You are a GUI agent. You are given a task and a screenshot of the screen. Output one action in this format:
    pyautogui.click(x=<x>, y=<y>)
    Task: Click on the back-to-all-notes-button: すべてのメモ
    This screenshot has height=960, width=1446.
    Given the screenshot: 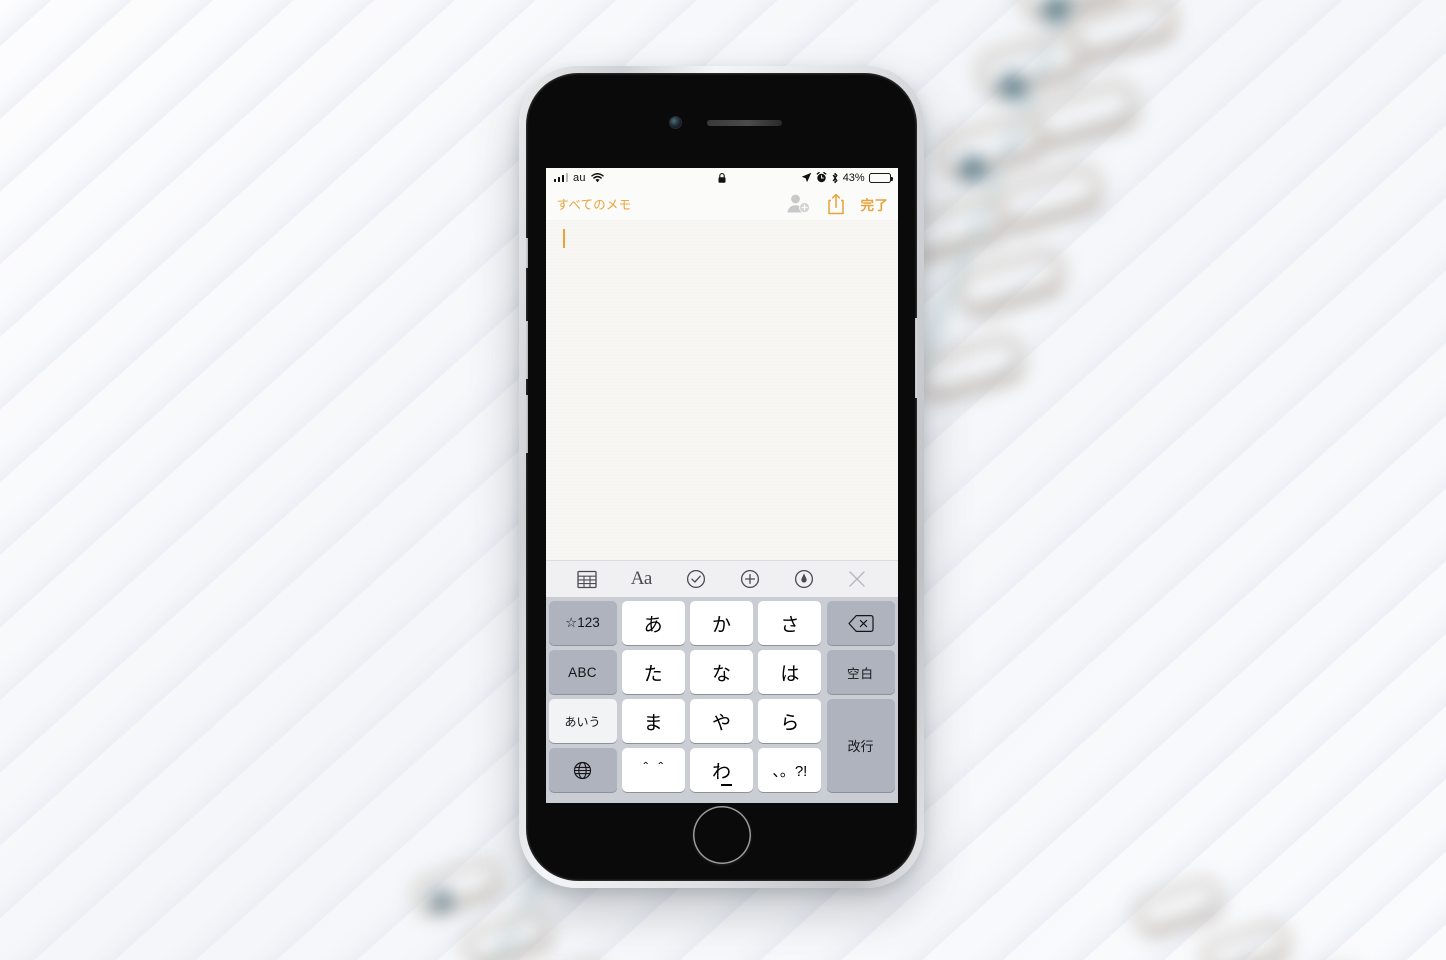 What is the action you would take?
    pyautogui.click(x=594, y=203)
    